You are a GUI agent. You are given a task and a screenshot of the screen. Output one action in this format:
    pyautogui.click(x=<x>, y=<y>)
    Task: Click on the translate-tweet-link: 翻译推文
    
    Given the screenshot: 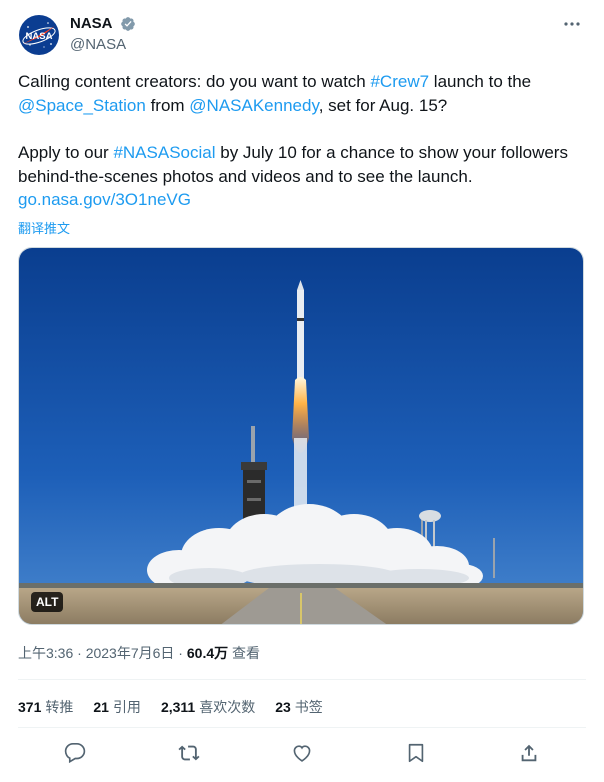 What is the action you would take?
    pyautogui.click(x=44, y=227)
    